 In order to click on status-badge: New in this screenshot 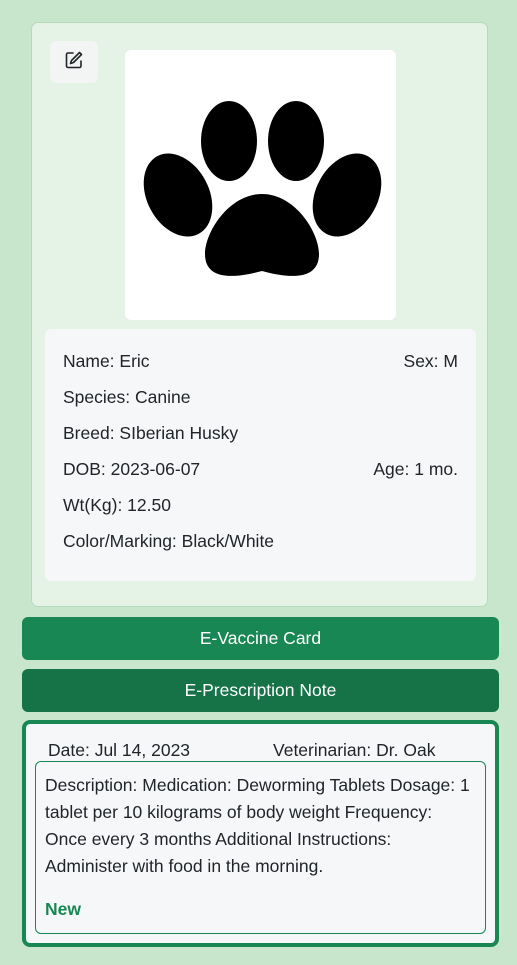, I will do `click(63, 909)`.